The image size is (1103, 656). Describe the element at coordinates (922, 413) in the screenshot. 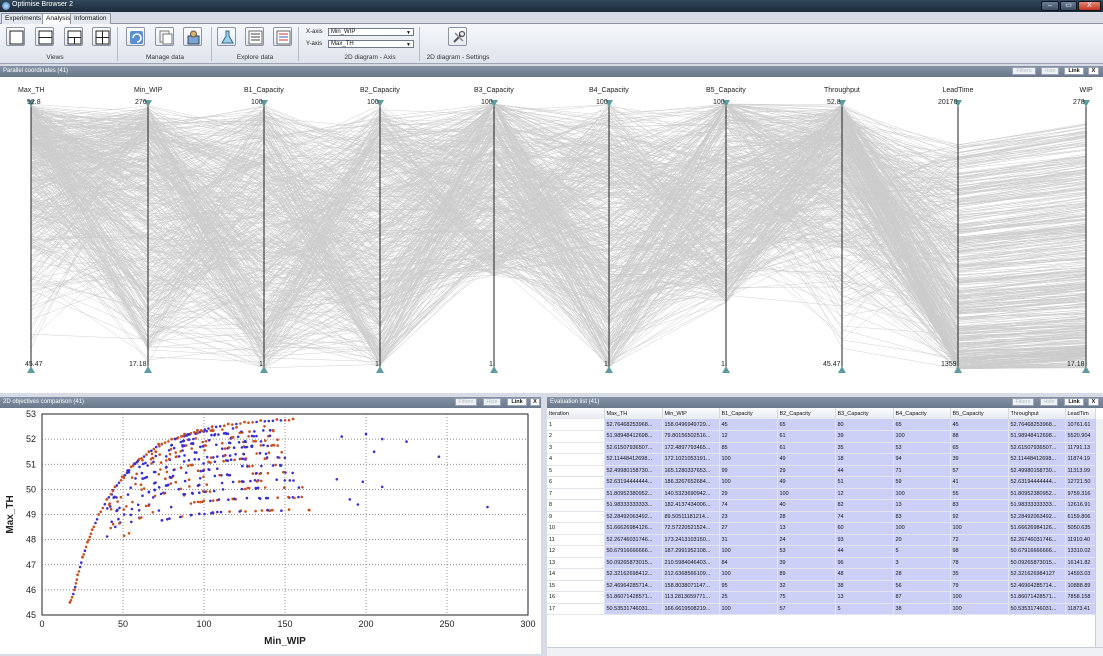

I see `column-header: B4_Capacity` at that location.